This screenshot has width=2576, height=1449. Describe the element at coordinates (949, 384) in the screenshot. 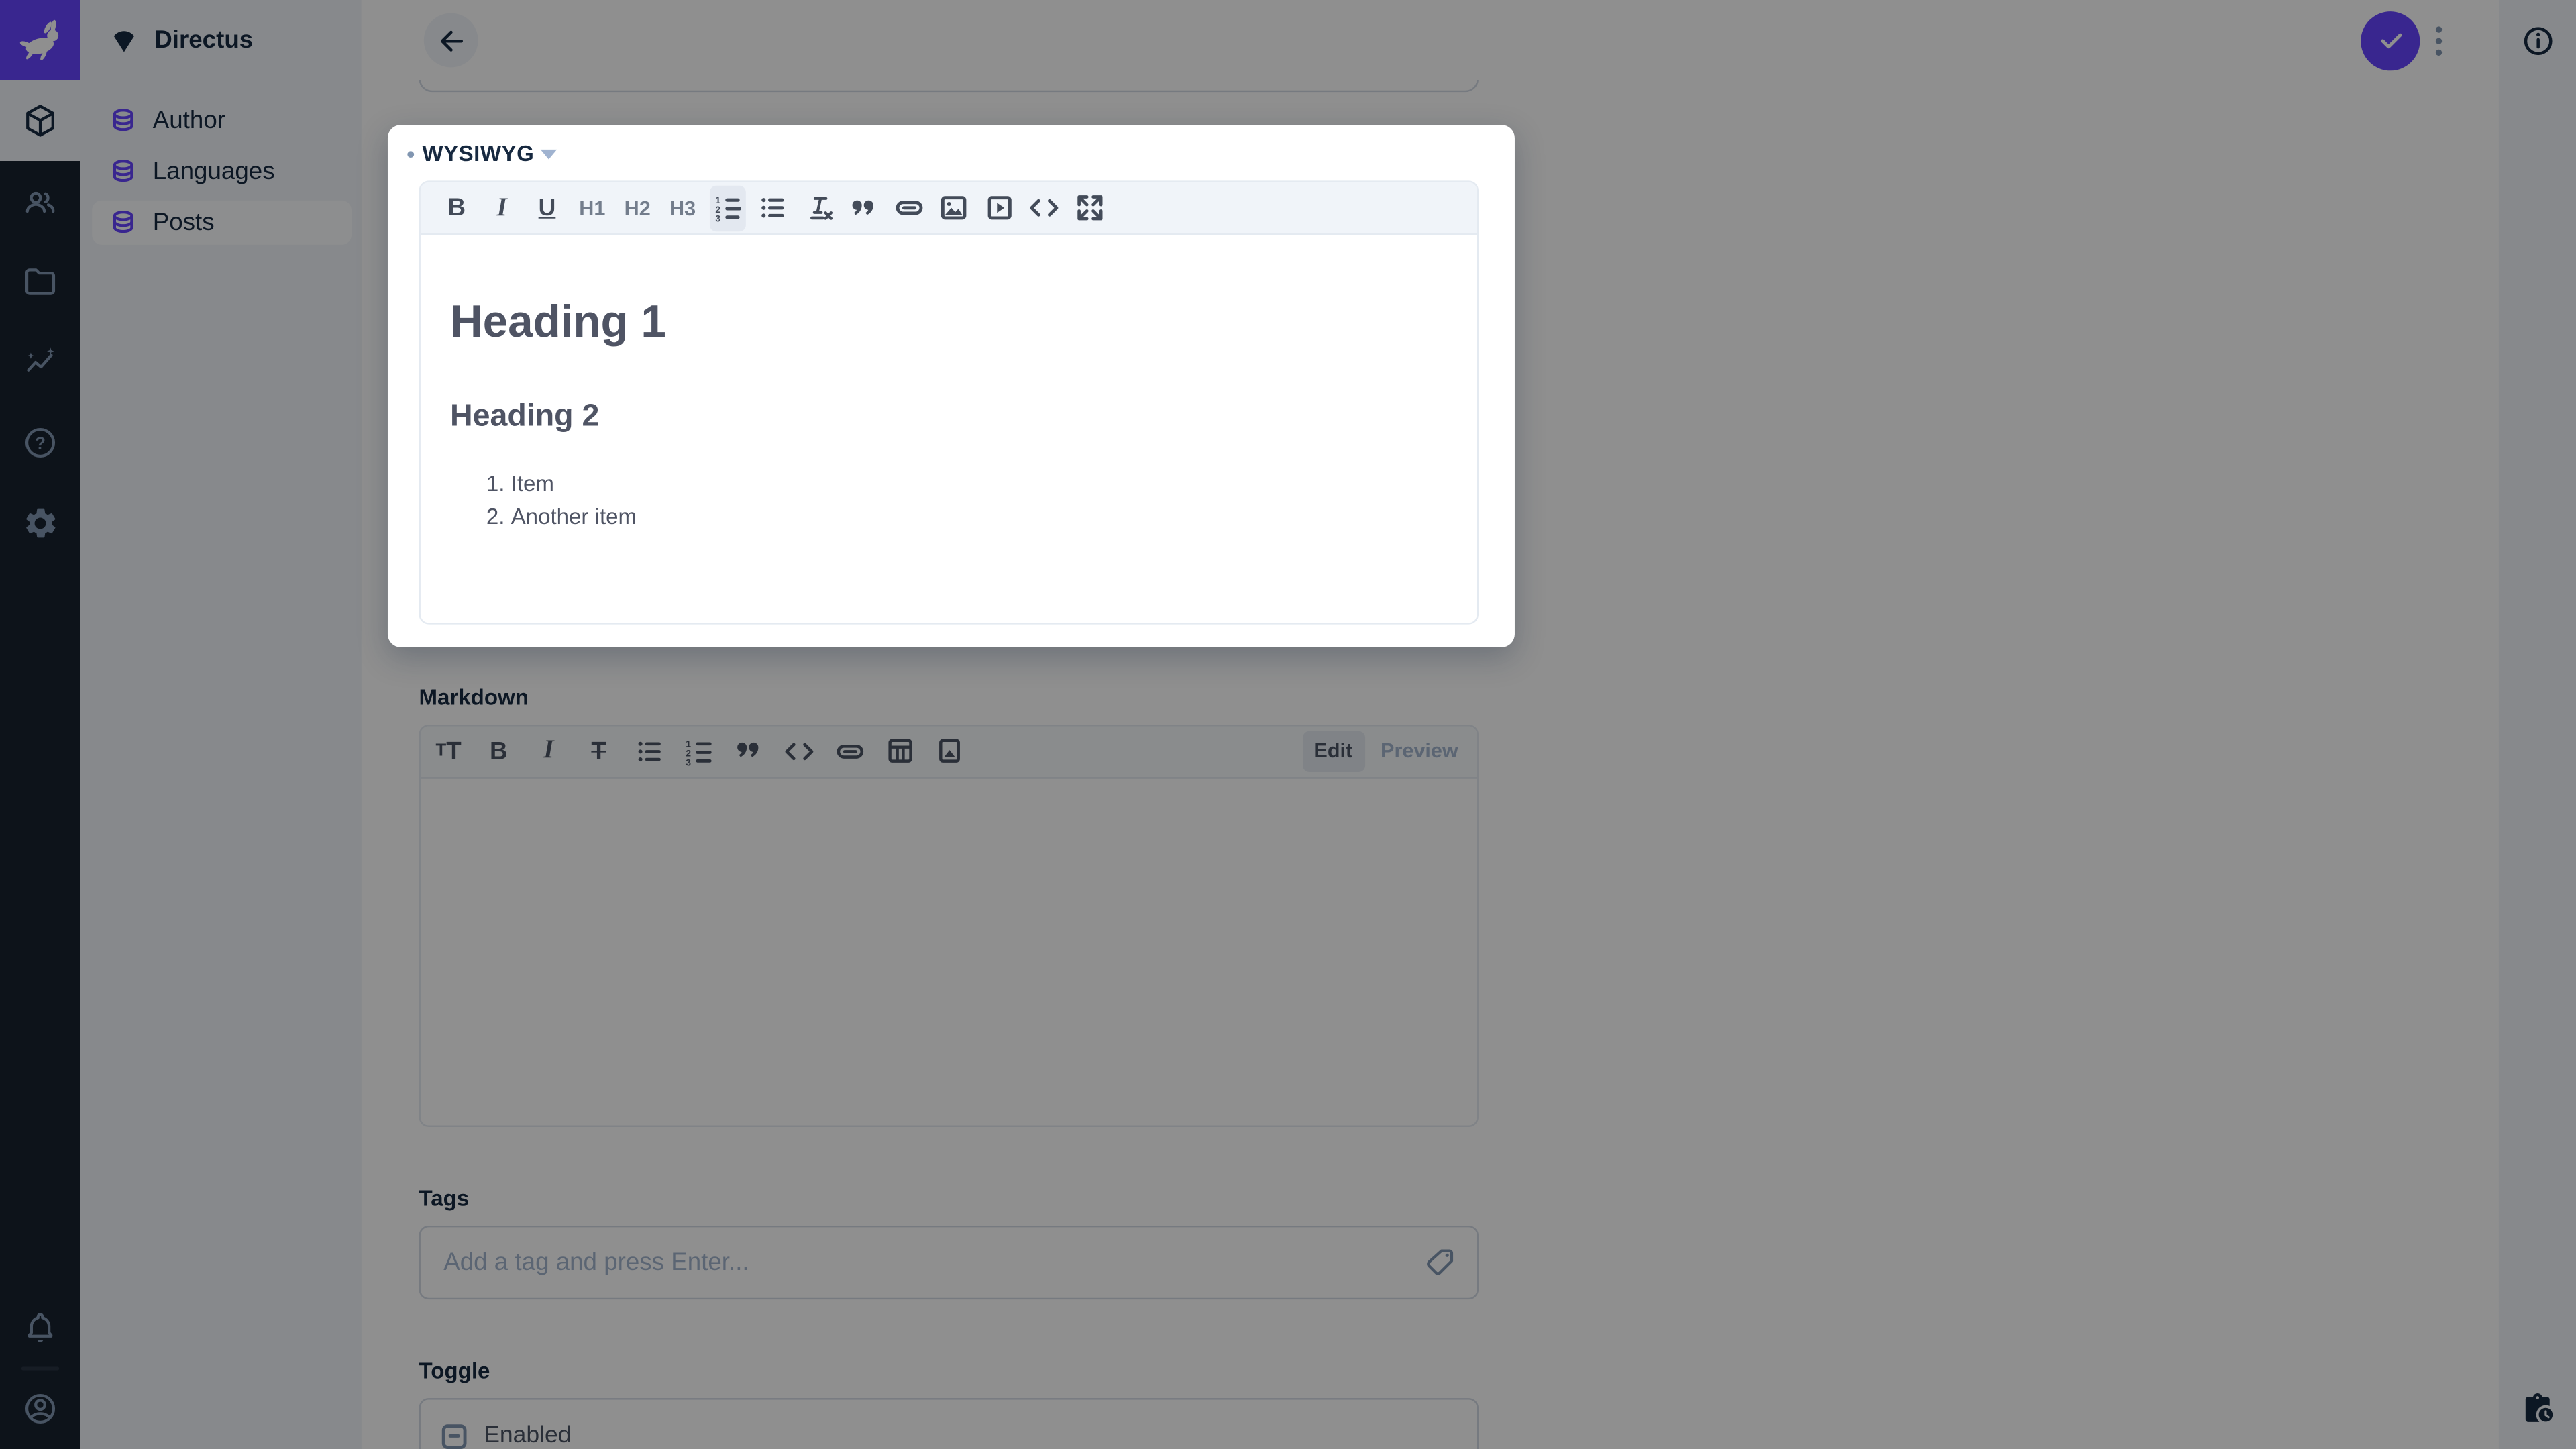

I see `wysiwyg-content: Heading 1 Heading 2 Item Another item` at that location.